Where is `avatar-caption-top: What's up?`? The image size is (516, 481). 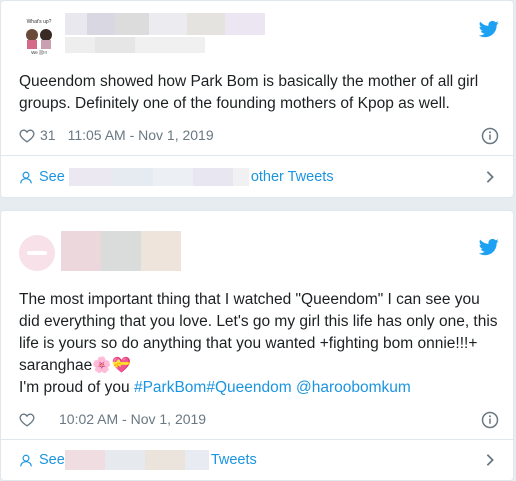 avatar-caption-top: What's up? is located at coordinates (39, 22).